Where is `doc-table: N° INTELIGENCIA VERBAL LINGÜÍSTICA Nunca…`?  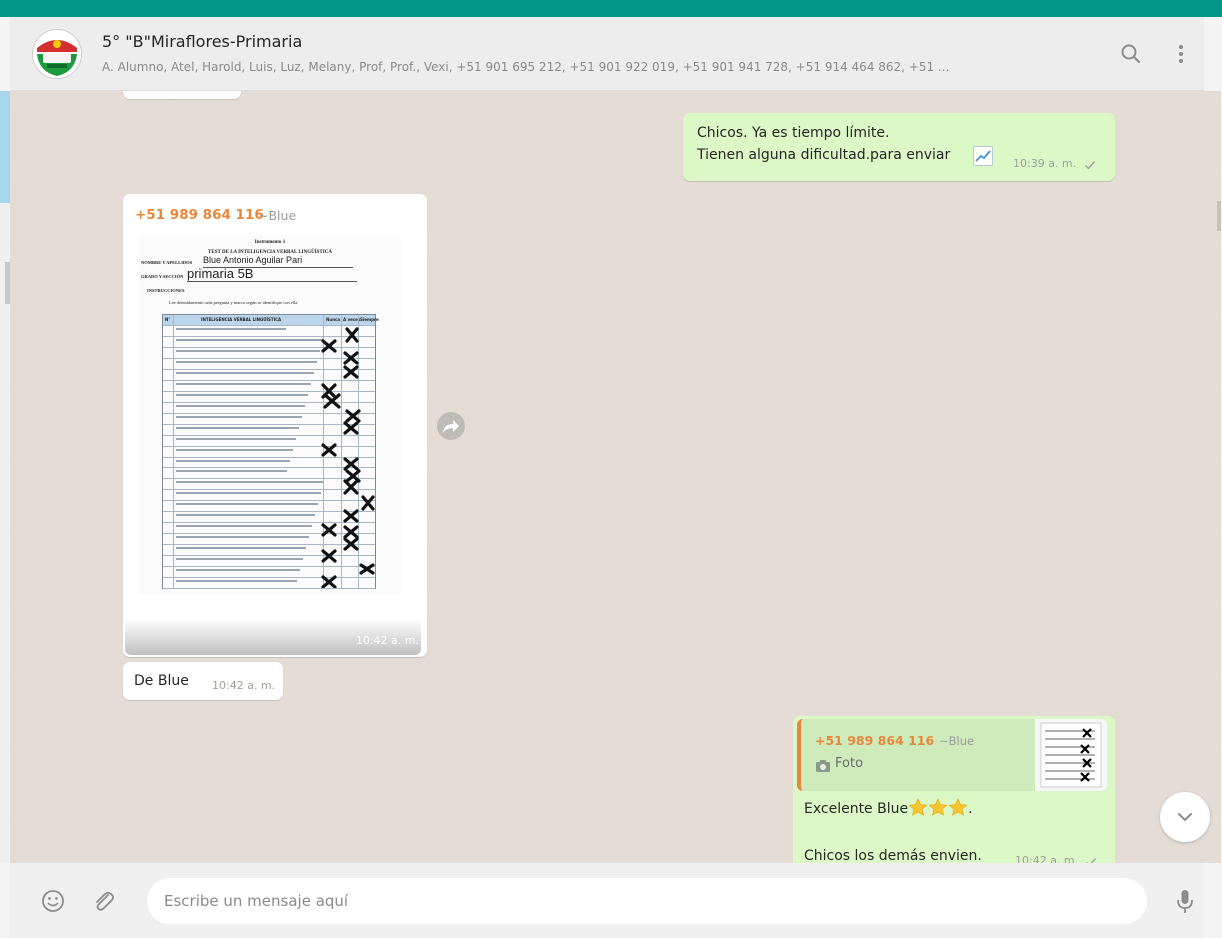 doc-table: N° INTELIGENCIA VERBAL LINGÜÍSTICA Nunca… is located at coordinates (270, 451).